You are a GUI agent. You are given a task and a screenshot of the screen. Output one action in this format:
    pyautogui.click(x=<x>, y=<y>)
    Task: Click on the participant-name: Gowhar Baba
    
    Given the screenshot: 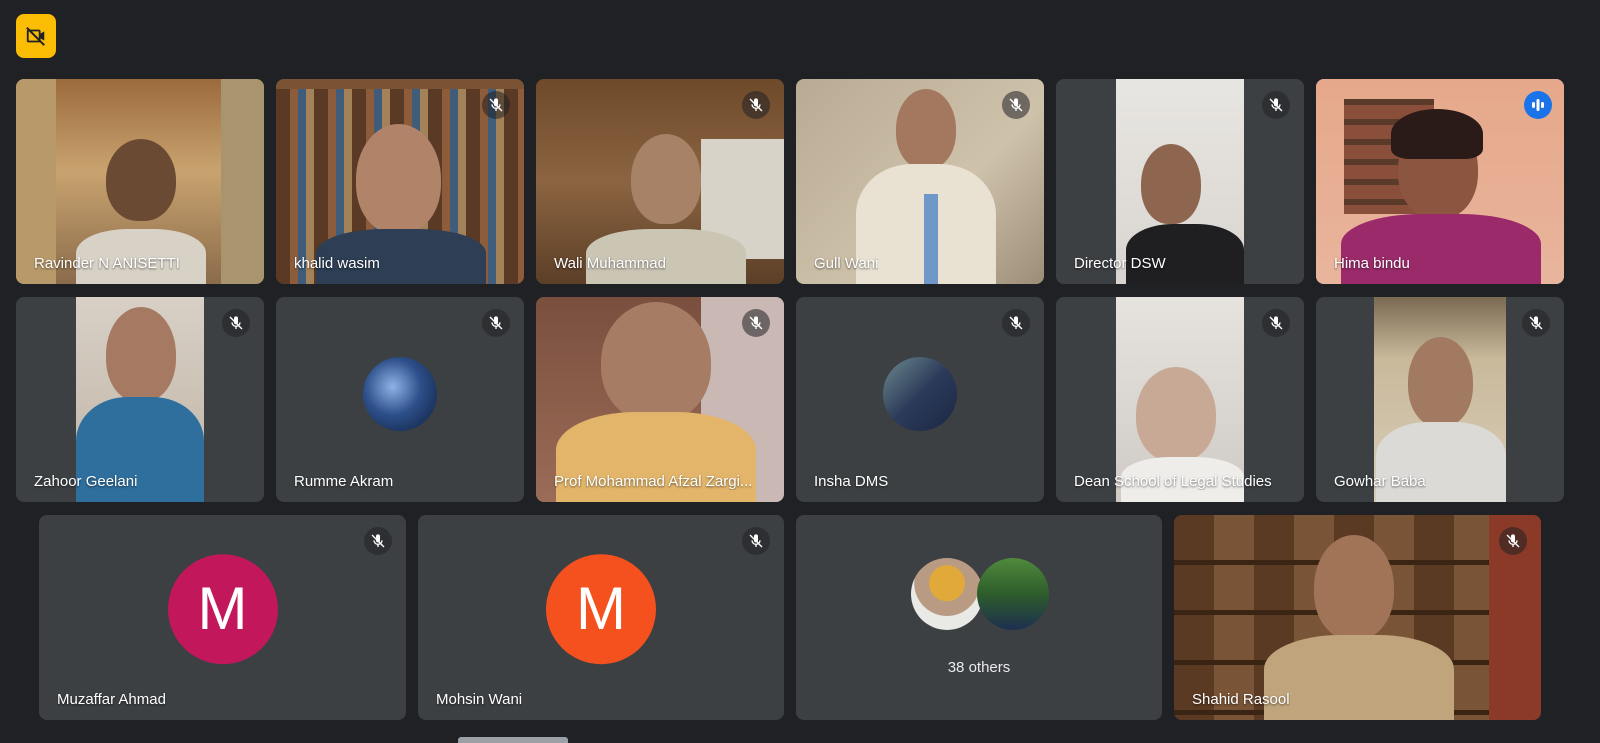 What is the action you would take?
    pyautogui.click(x=1380, y=481)
    